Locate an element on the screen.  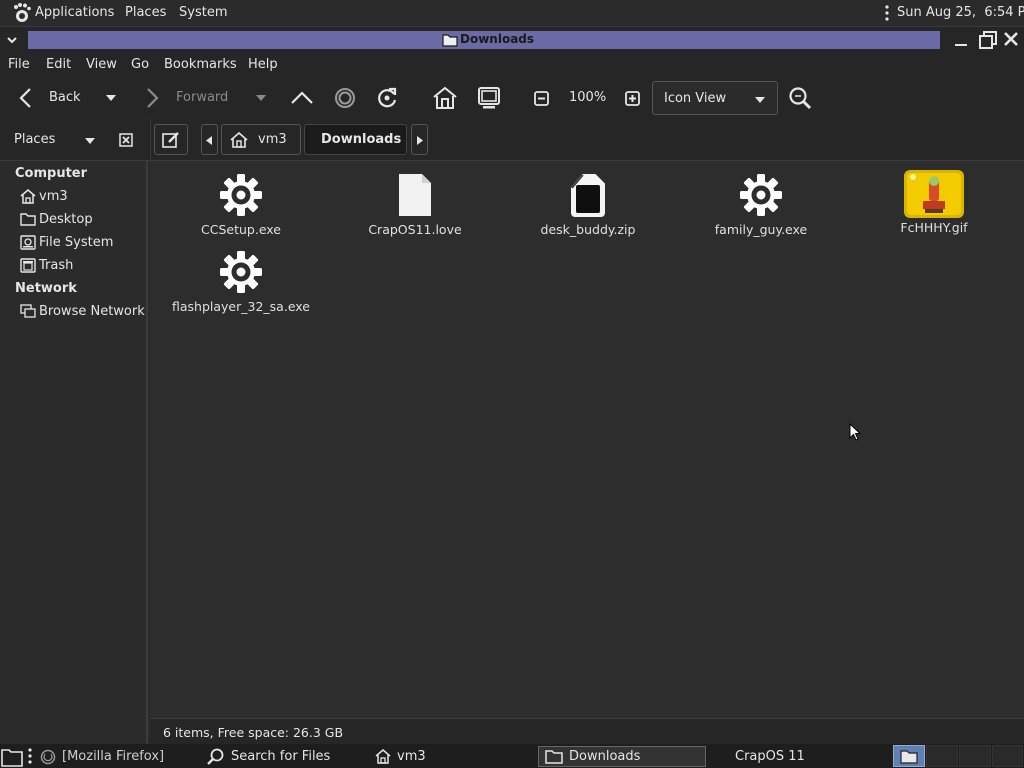
menu-view: View is located at coordinates (101, 64).